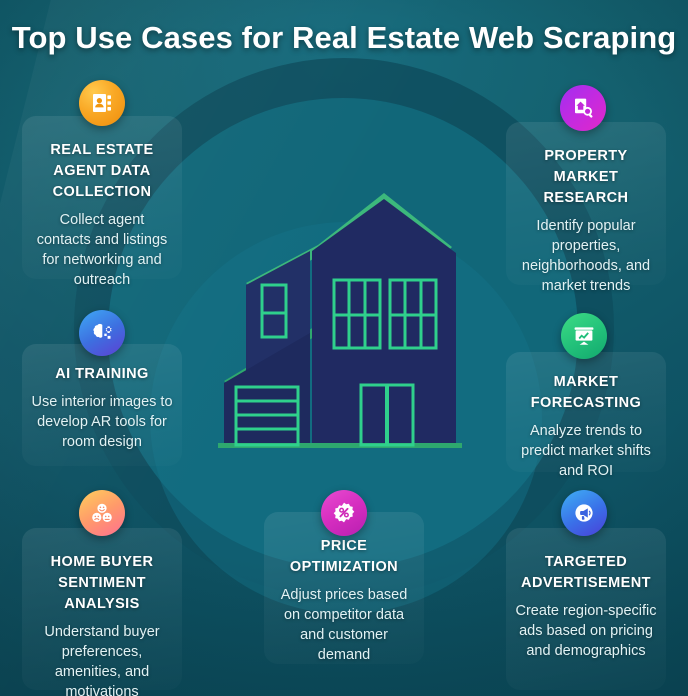 This screenshot has width=688, height=696. Describe the element at coordinates (344, 556) in the screenshot. I see `card-title: PRICE OPTIMIZATION` at that location.